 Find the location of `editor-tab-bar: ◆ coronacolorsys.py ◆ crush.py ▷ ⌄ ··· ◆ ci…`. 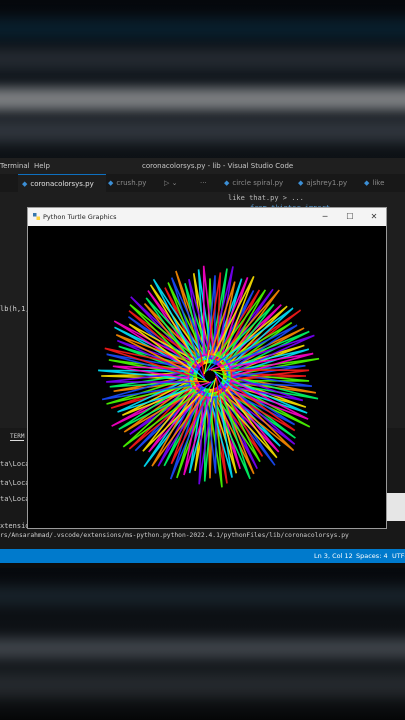

editor-tab-bar: ◆ coronacolorsys.py ◆ crush.py ▷ ⌄ ··· ◆ ci… is located at coordinates (202, 189).